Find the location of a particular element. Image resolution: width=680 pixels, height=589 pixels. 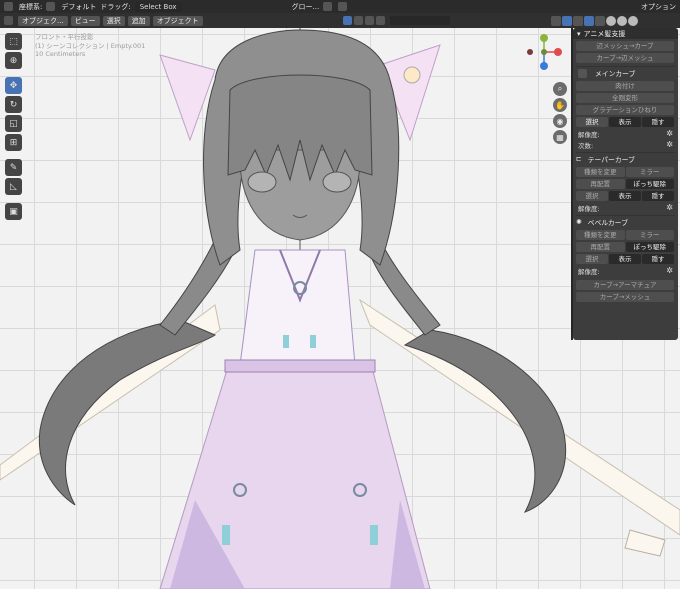

rotate-icon: ↻ is located at coordinates (13, 104).